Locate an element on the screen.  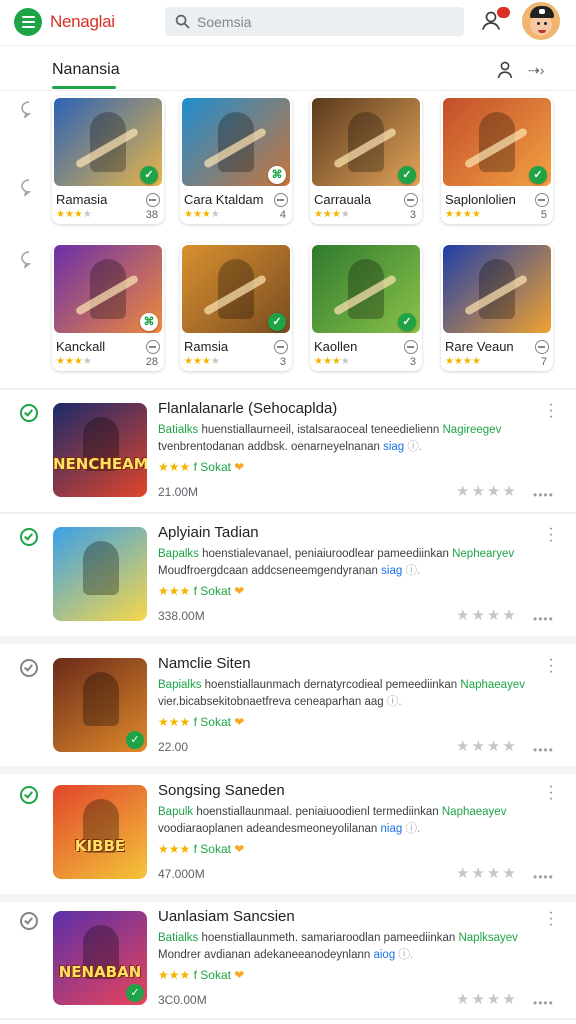
notification-badge is located at coordinates (503, 12).